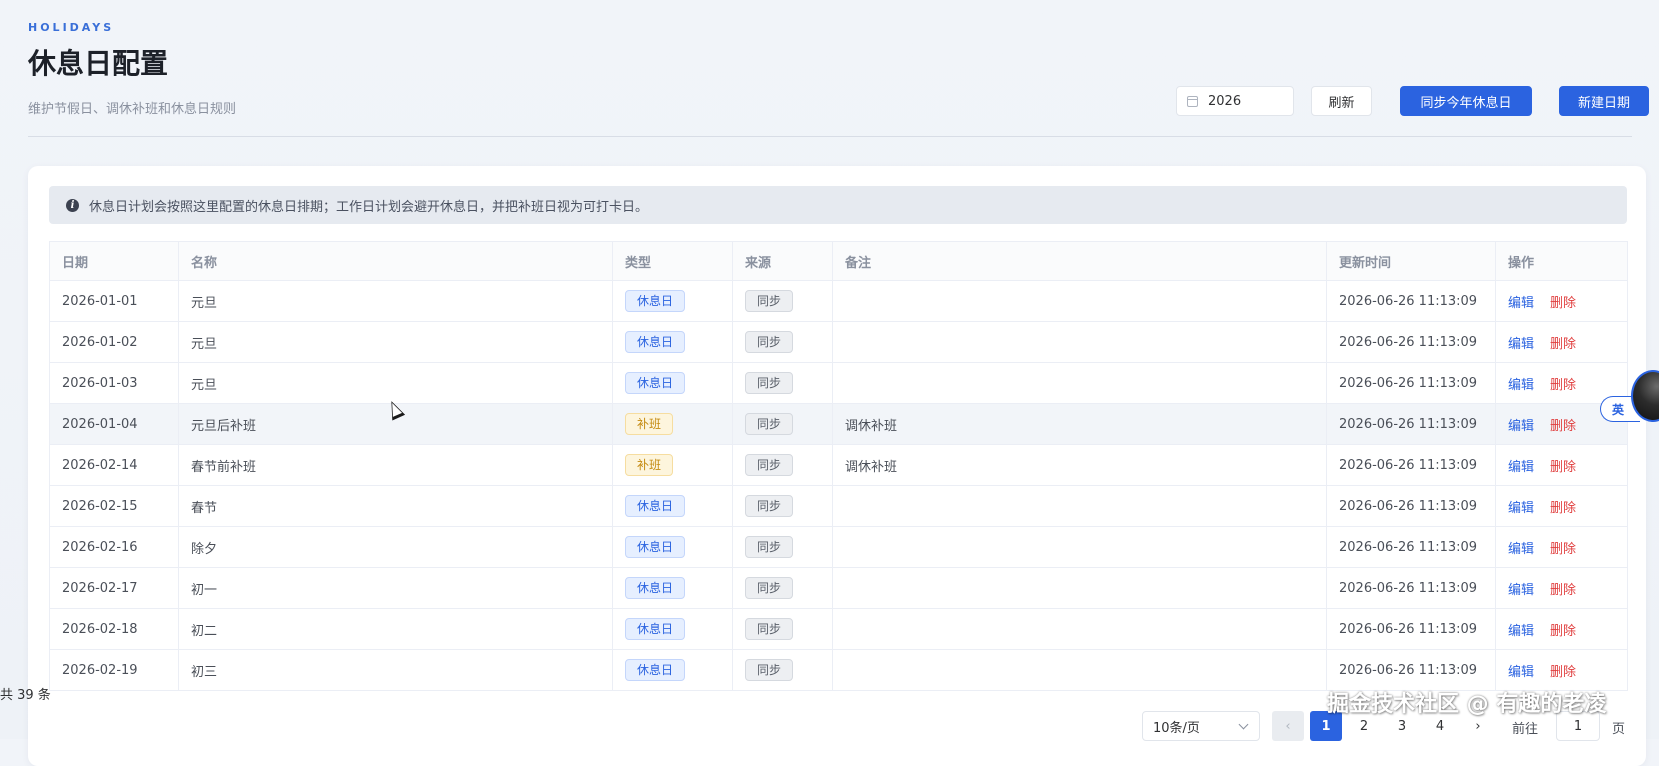 The image size is (1659, 766). What do you see at coordinates (672, 261) in the screenshot?
I see `column-header-type: 类型` at bounding box center [672, 261].